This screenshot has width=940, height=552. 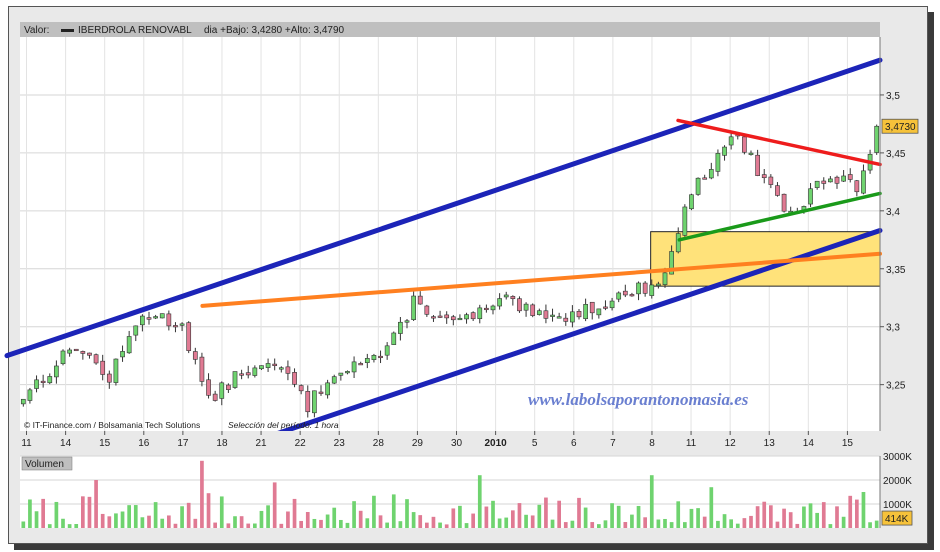 I want to click on volume-y-axis: 1000K 2000K 3000K 414K, so click(x=896, y=490).